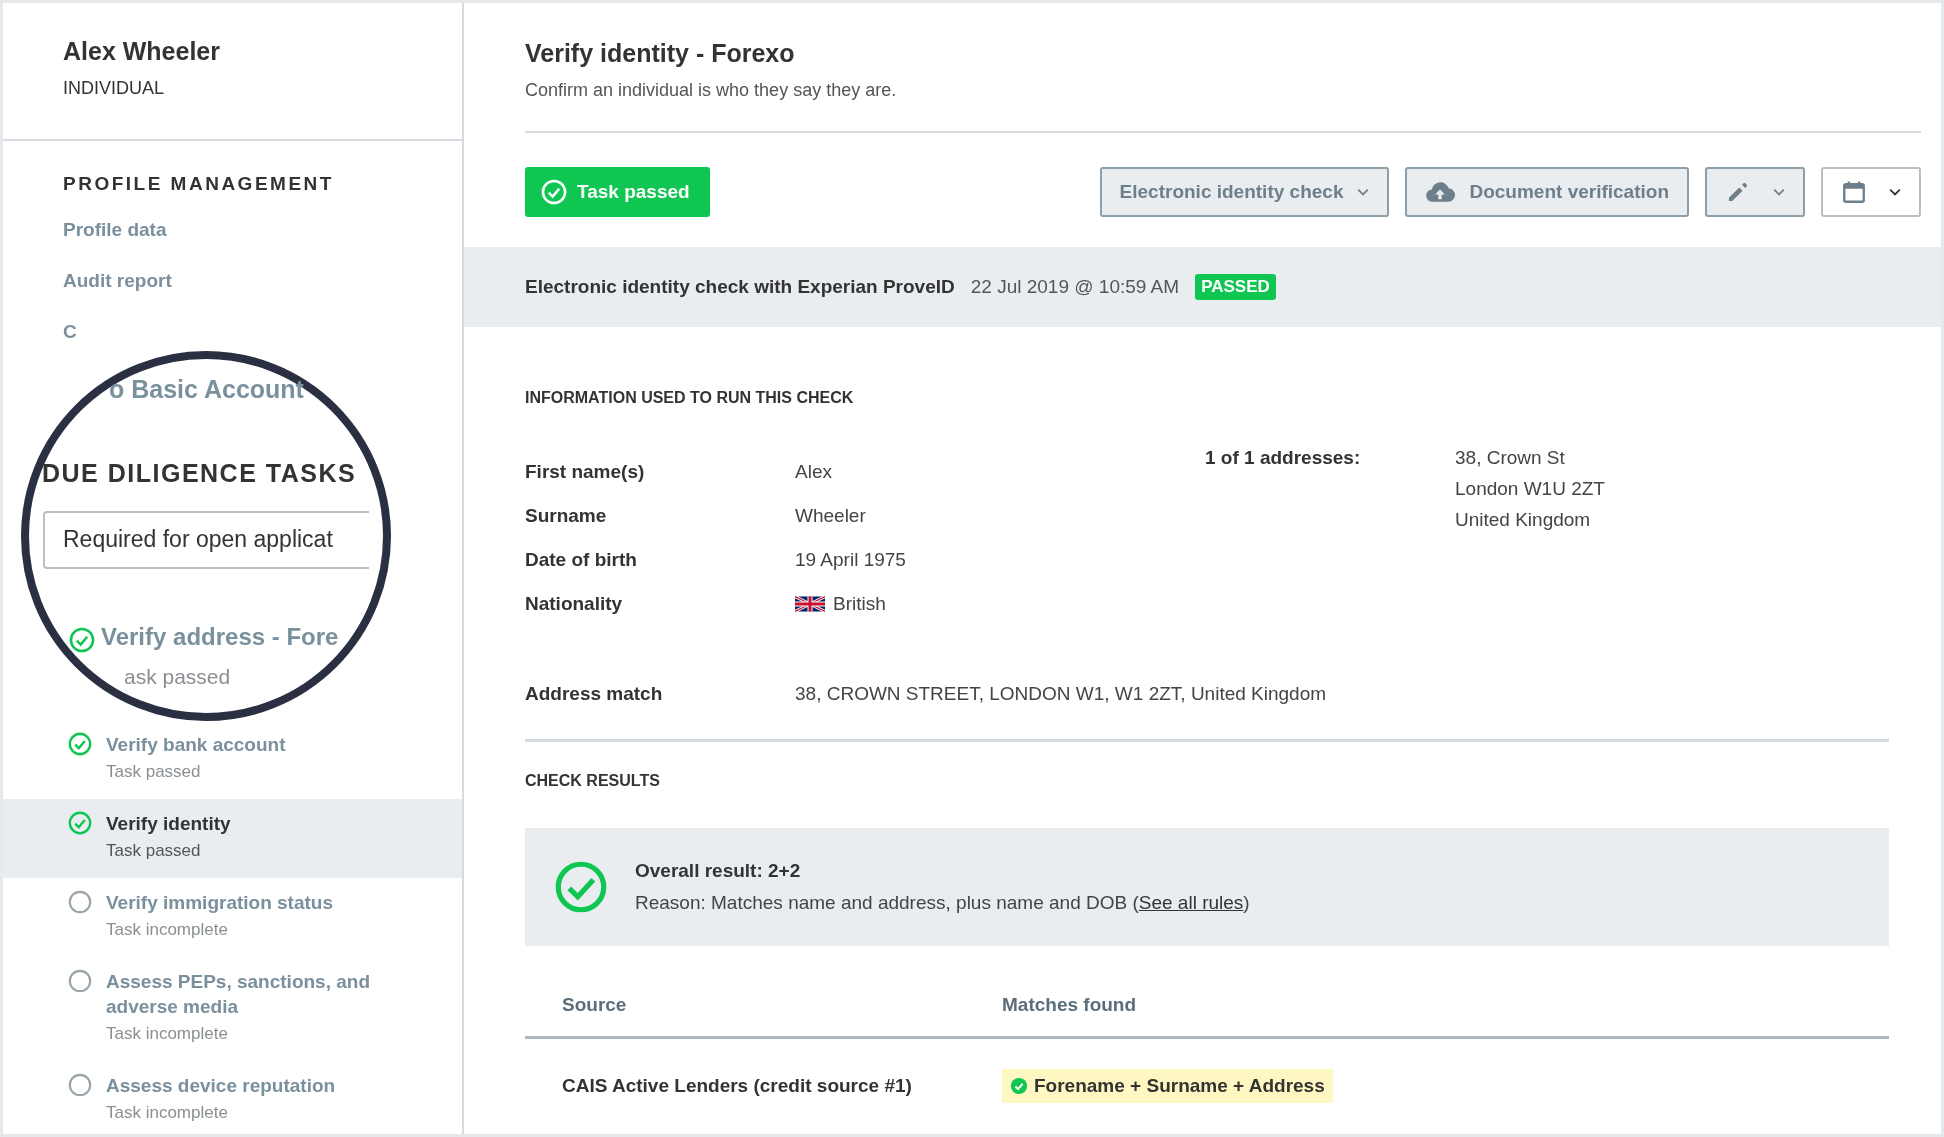 The height and width of the screenshot is (1137, 1944). Describe the element at coordinates (1075, 287) in the screenshot. I see `check-timestamp: 22 Jul 2019 @ 10:59 AM` at that location.